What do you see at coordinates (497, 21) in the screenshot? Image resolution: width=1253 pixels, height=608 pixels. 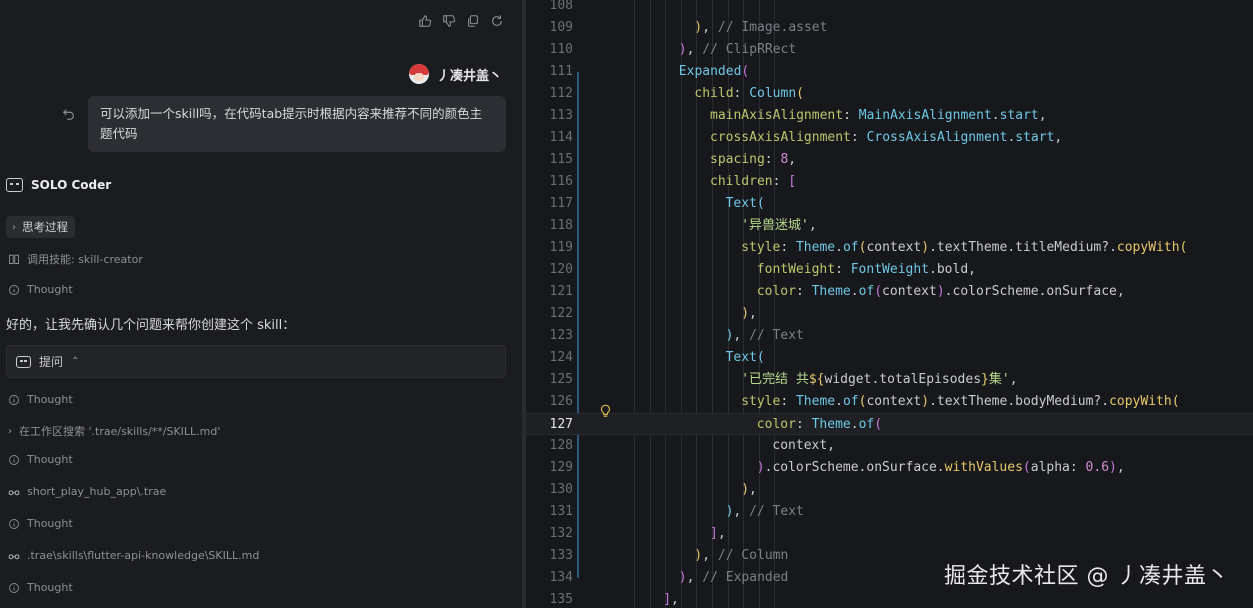 I see `regenerate-icon` at bounding box center [497, 21].